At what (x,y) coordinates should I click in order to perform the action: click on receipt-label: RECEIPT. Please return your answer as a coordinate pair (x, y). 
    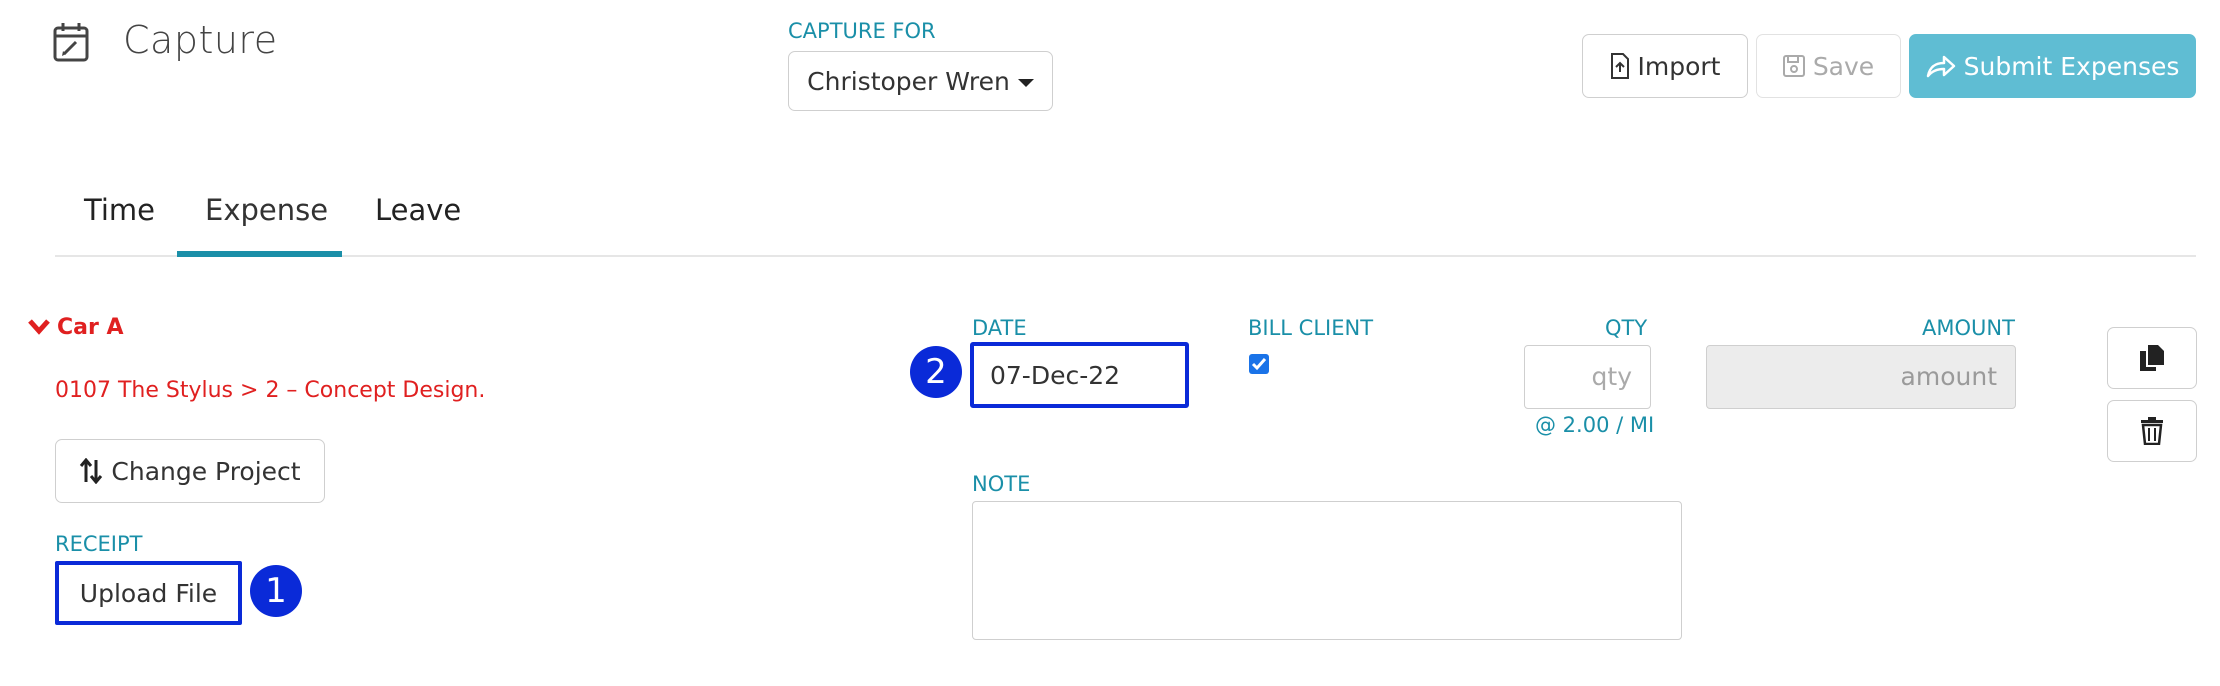
    Looking at the image, I should click on (99, 544).